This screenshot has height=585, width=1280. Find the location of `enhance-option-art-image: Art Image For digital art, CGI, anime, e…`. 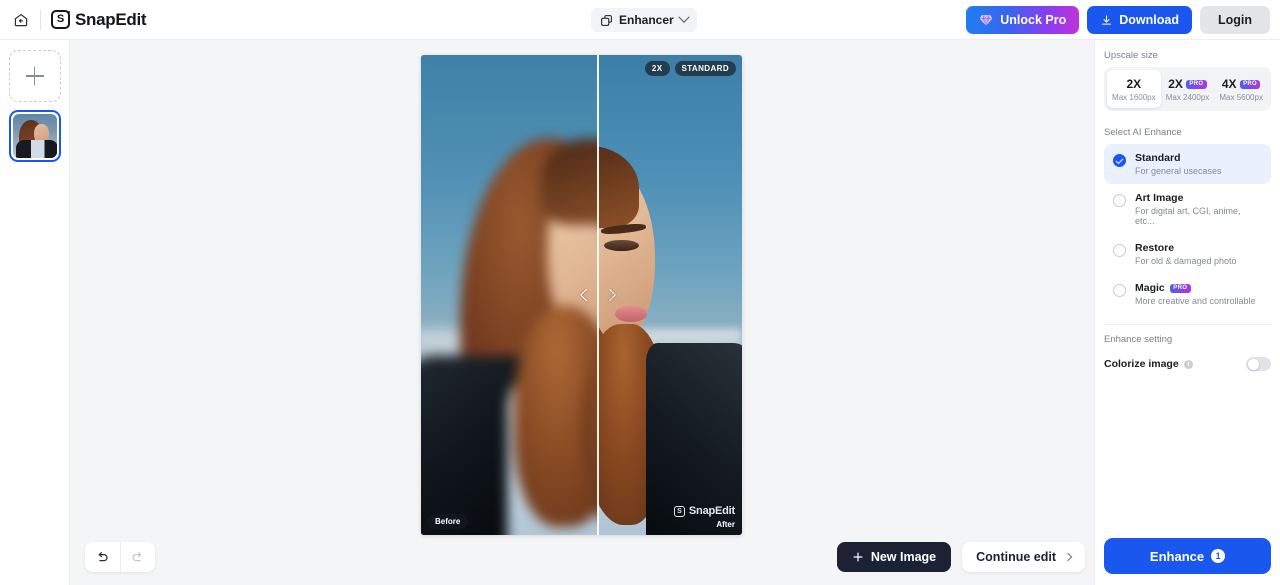

enhance-option-art-image: Art Image For digital art, CGI, anime, e… is located at coordinates (1187, 209).